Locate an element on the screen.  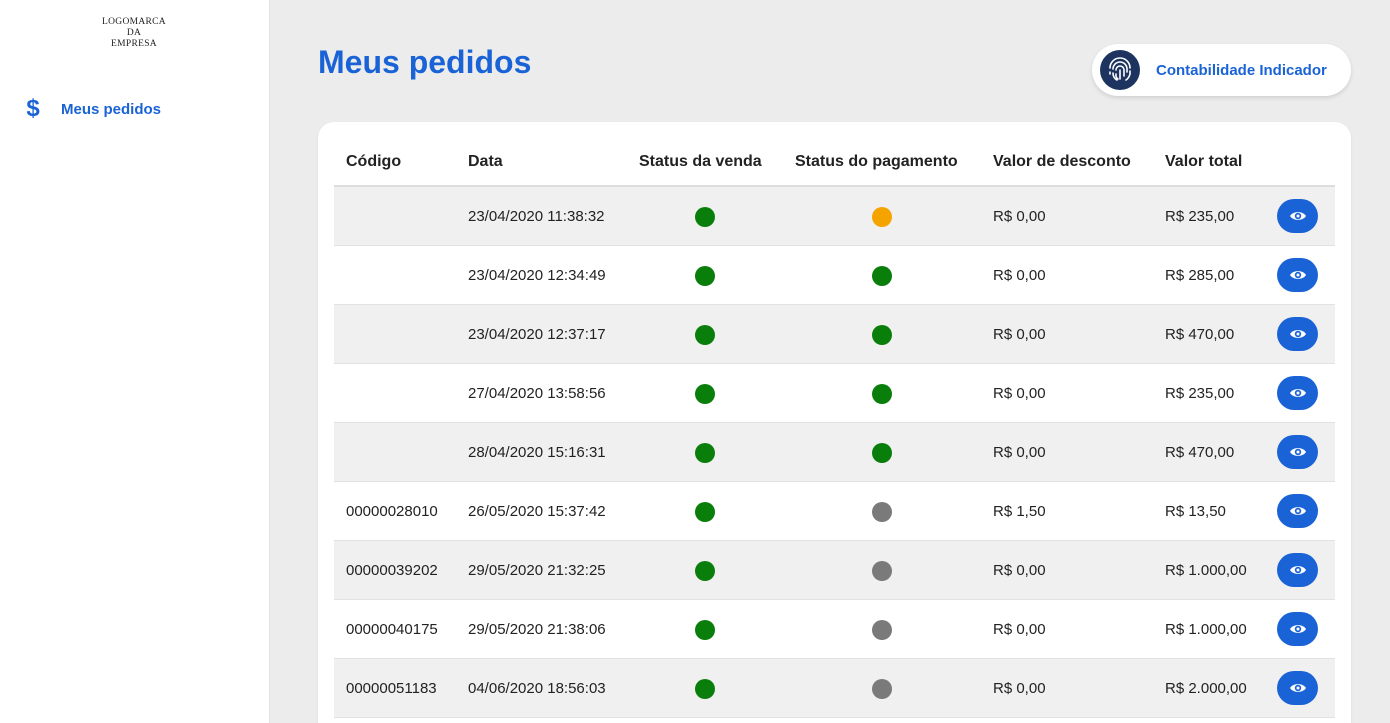
cell-data: 26/05/2020 15:37:42 is located at coordinates (537, 511).